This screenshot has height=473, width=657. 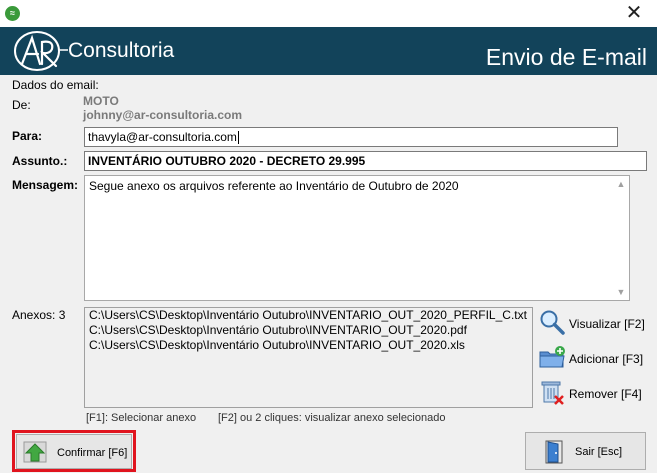 I want to click on attachments-label: Anexos: 3, so click(x=39, y=315).